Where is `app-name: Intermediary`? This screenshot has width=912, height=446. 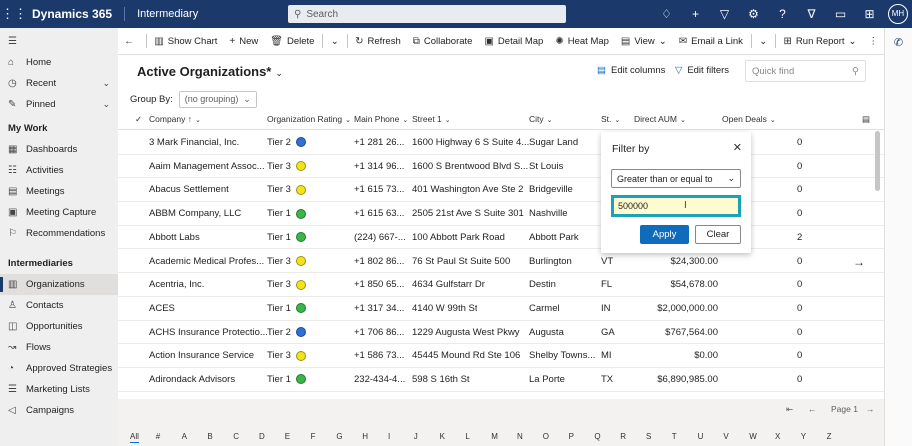
app-name: Intermediary is located at coordinates (161, 14).